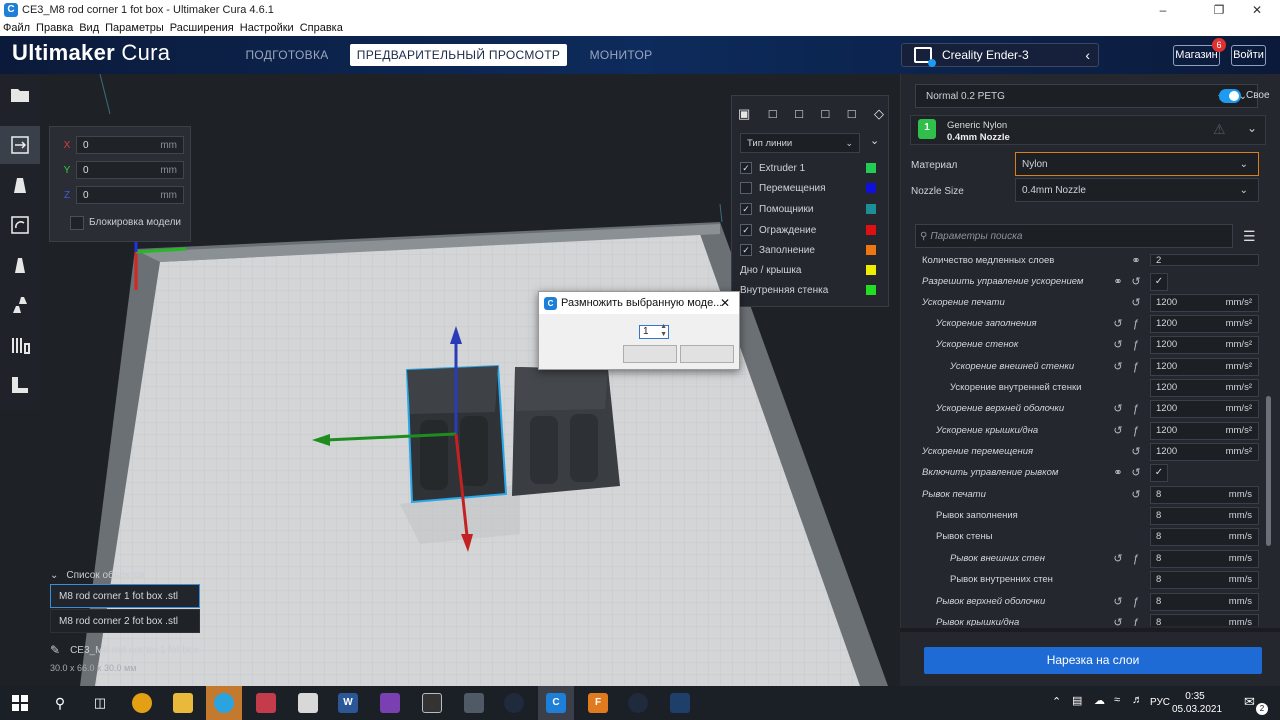 The height and width of the screenshot is (720, 1280). What do you see at coordinates (224, 703) in the screenshot?
I see `taskbar-telegram` at bounding box center [224, 703].